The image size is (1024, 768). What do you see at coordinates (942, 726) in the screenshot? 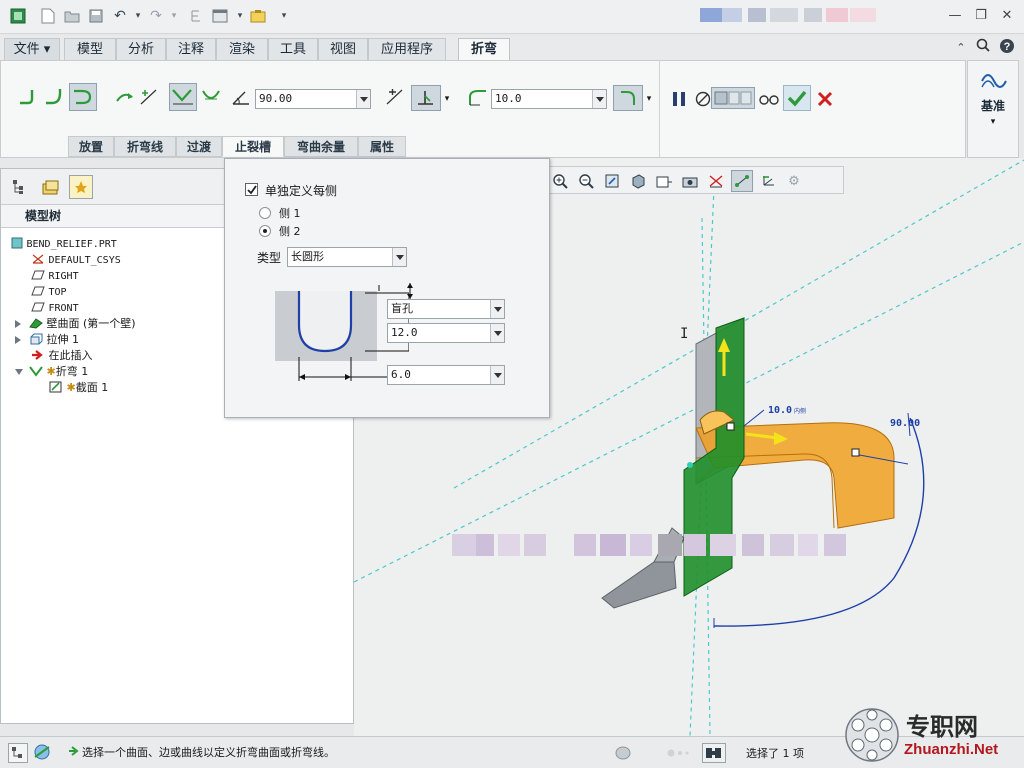
I see `watermark-text-cn: 专职网` at bounding box center [942, 726].